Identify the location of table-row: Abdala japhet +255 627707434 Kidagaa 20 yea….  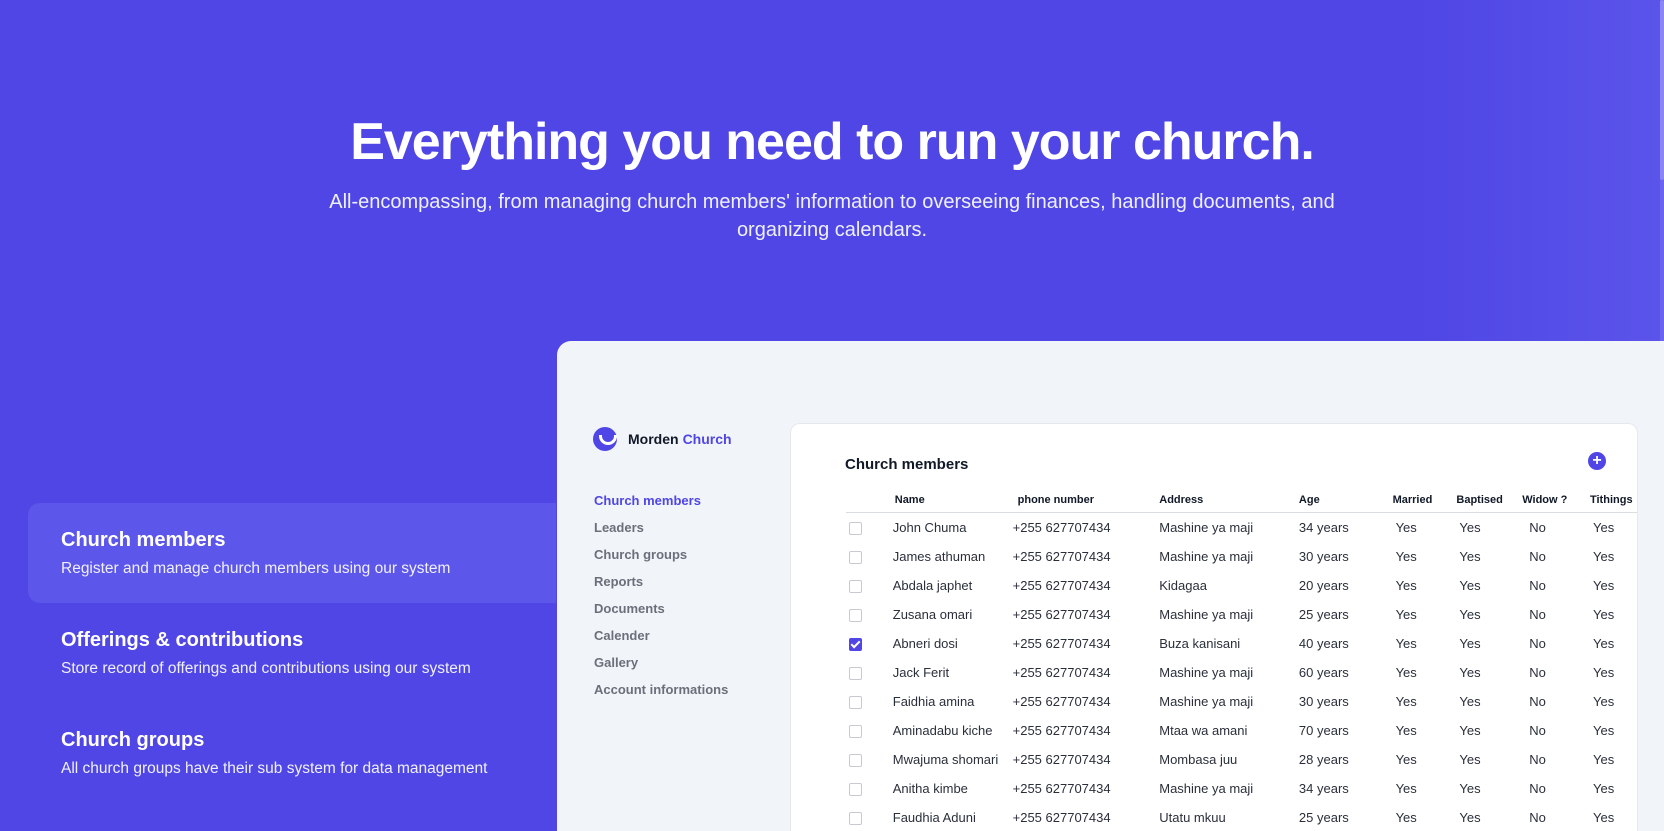
(1241, 585).